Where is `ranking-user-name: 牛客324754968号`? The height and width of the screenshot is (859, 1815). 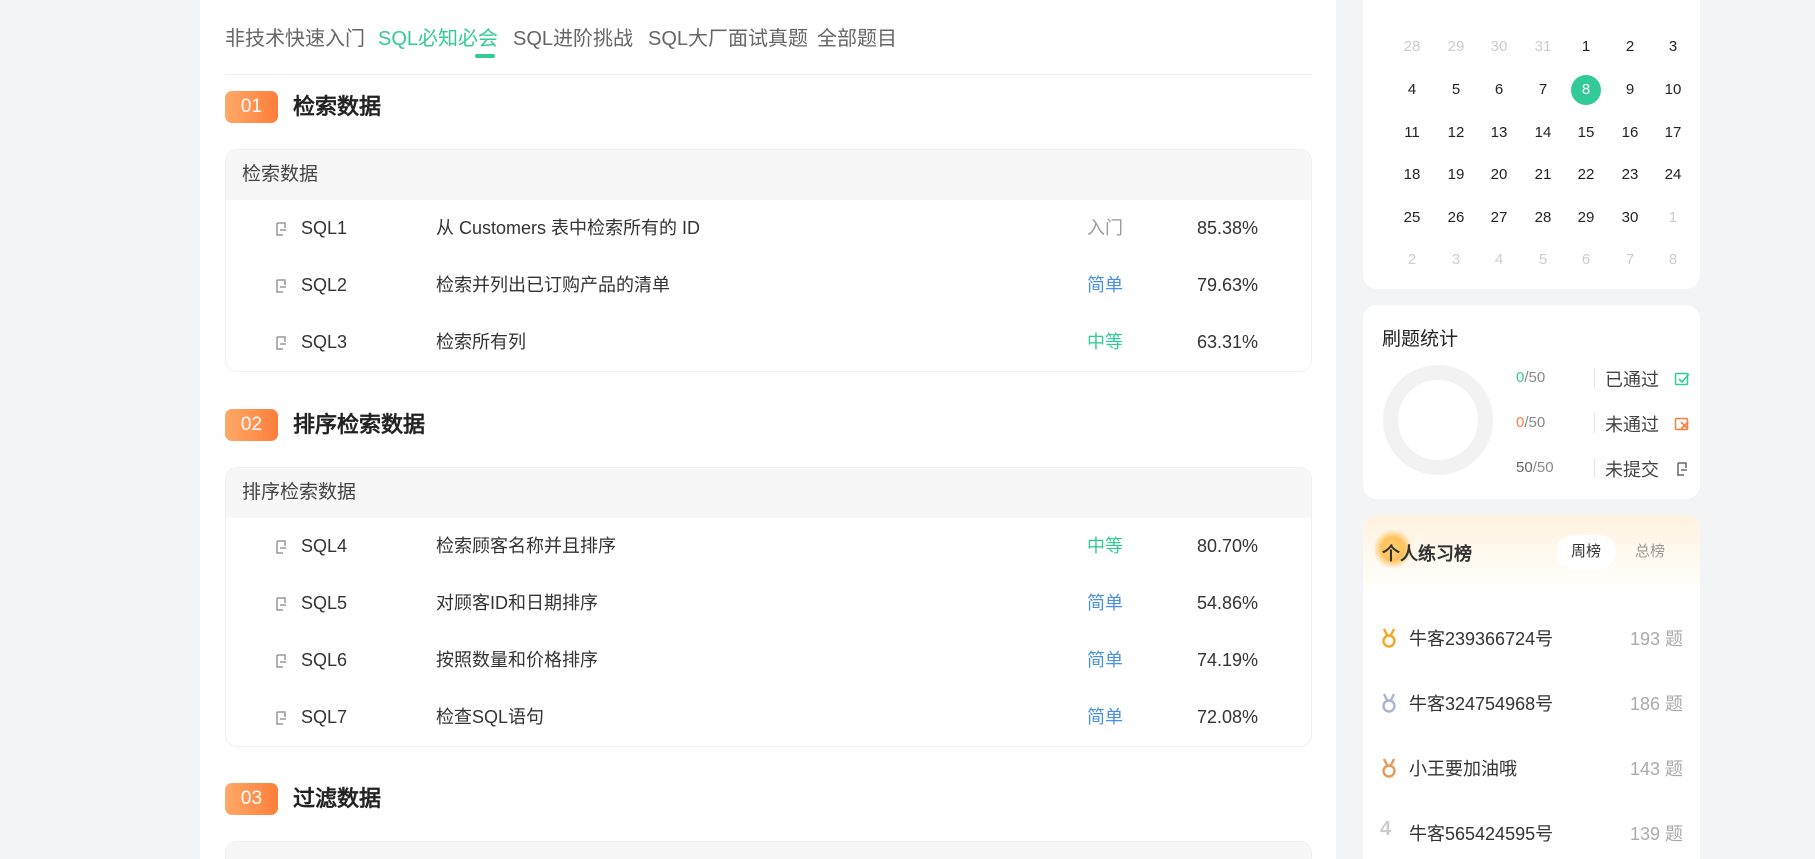 ranking-user-name: 牛客324754968号 is located at coordinates (1481, 703).